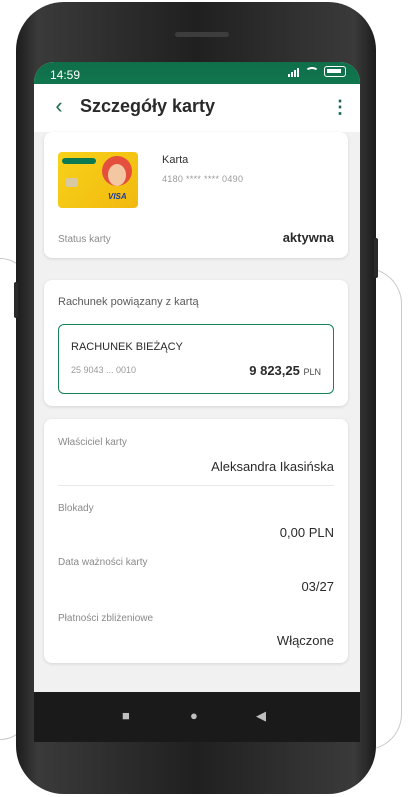 Image resolution: width=408 pixels, height=797 pixels. Describe the element at coordinates (274, 370) in the screenshot. I see `account-balance-amount: 9 823,25` at that location.